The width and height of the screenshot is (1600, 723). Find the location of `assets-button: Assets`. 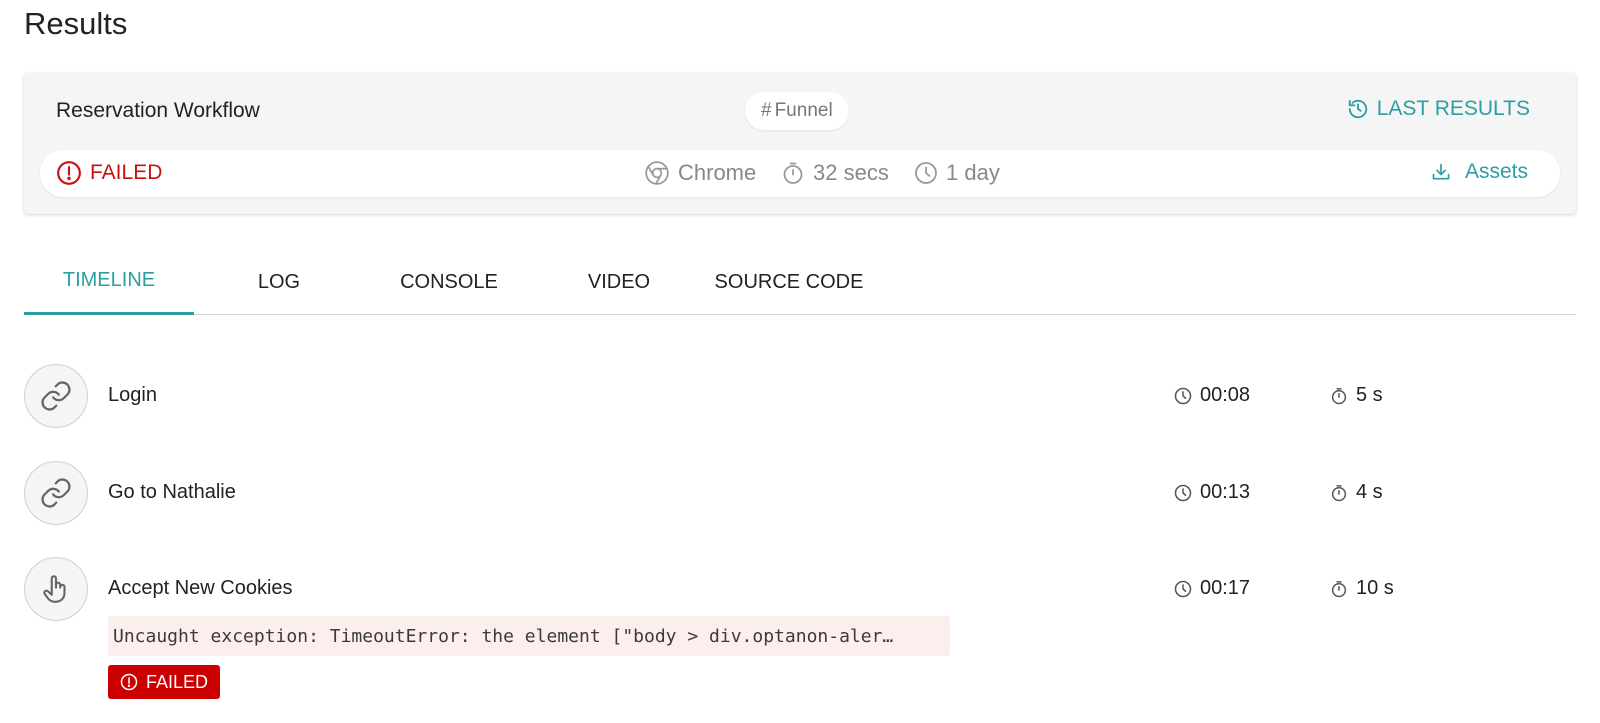

assets-button: Assets is located at coordinates (1479, 172).